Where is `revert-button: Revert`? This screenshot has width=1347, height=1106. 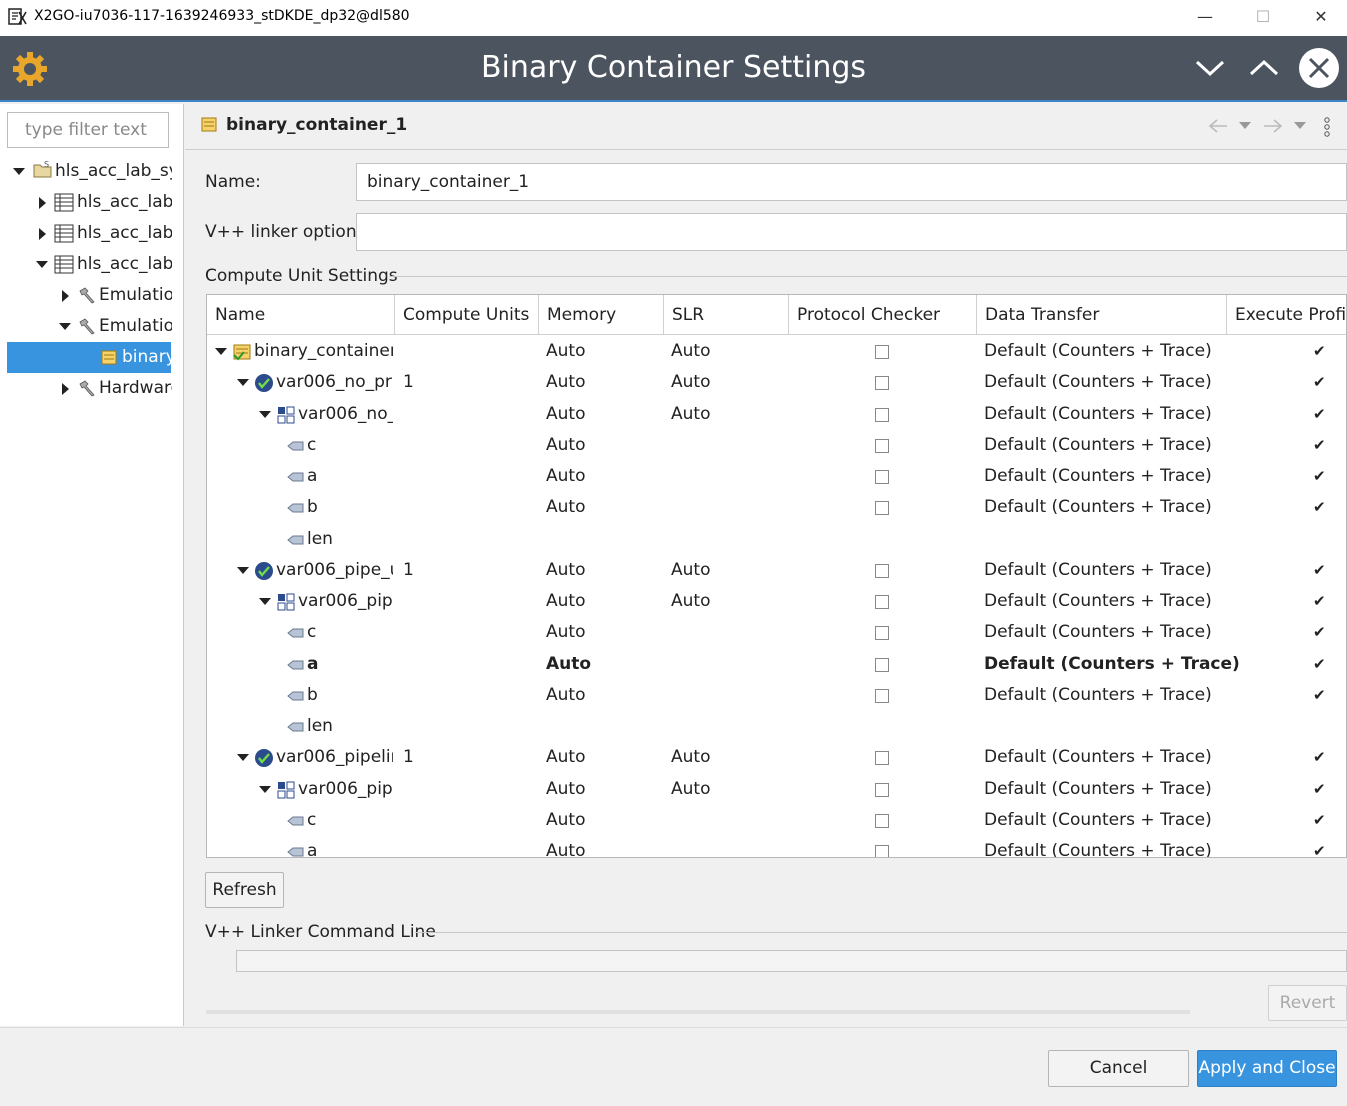
revert-button: Revert is located at coordinates (1307, 1003).